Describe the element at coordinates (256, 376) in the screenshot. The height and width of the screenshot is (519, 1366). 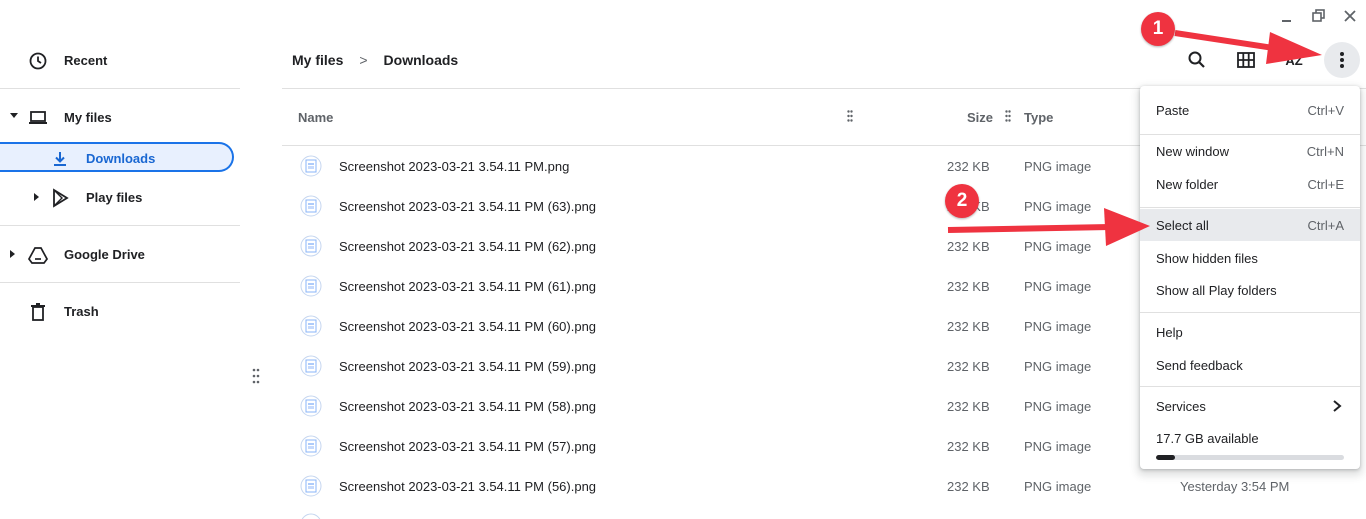
I see `sidebar-resize-handle` at that location.